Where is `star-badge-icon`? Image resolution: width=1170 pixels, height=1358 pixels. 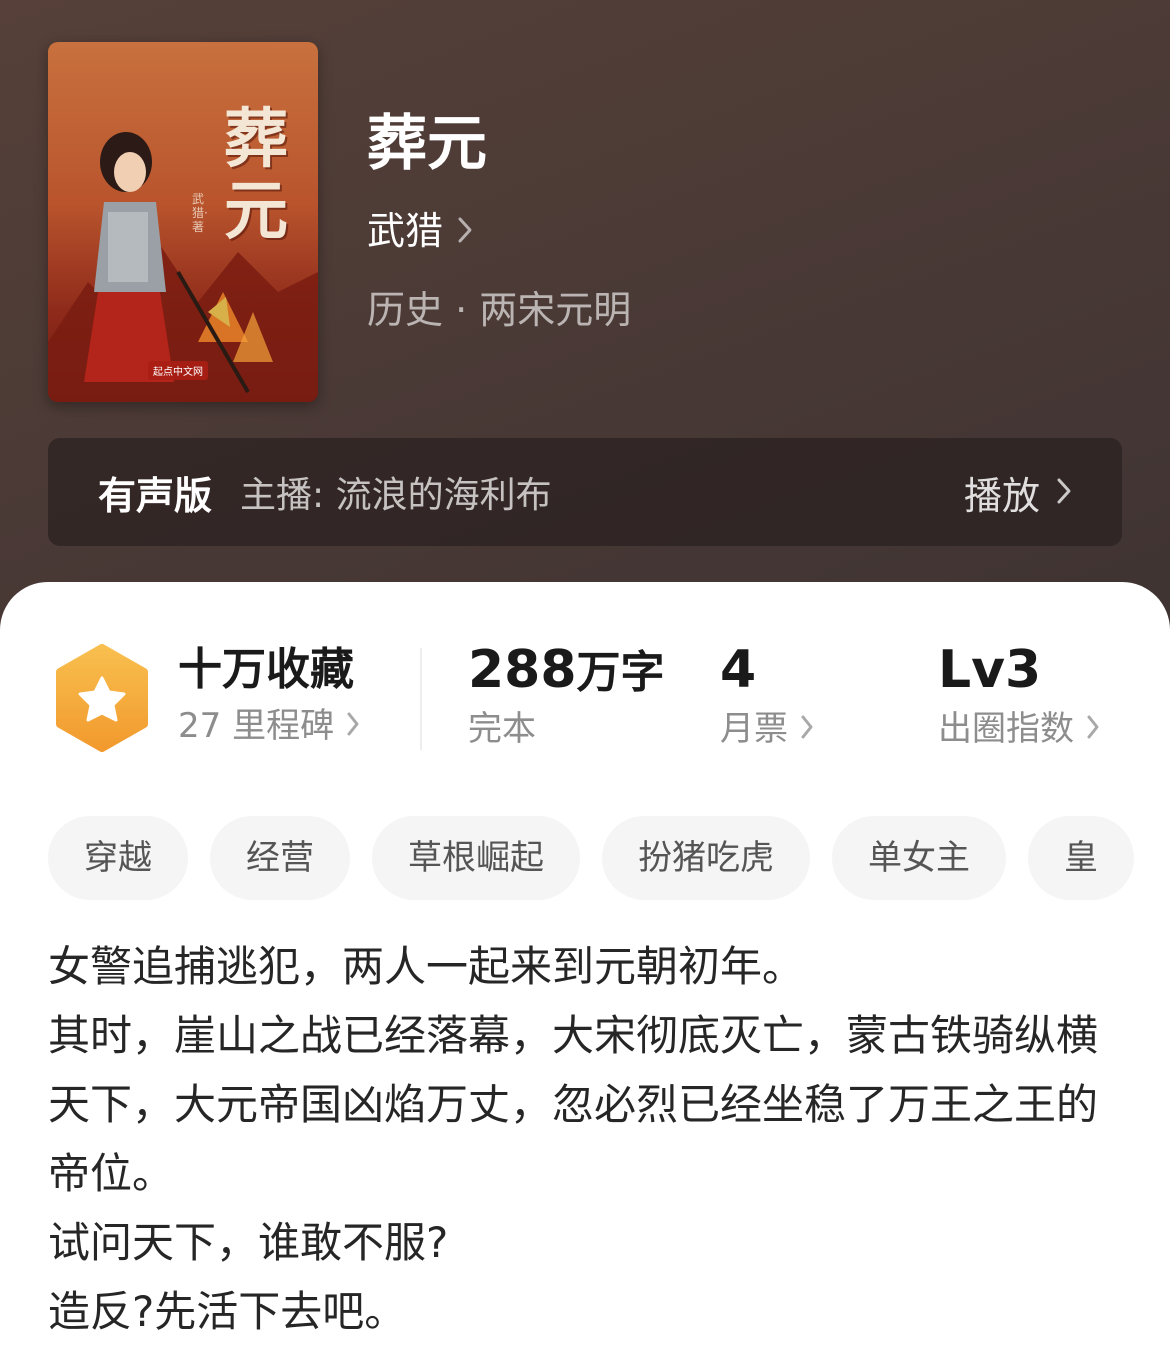
star-badge-icon is located at coordinates (102, 700).